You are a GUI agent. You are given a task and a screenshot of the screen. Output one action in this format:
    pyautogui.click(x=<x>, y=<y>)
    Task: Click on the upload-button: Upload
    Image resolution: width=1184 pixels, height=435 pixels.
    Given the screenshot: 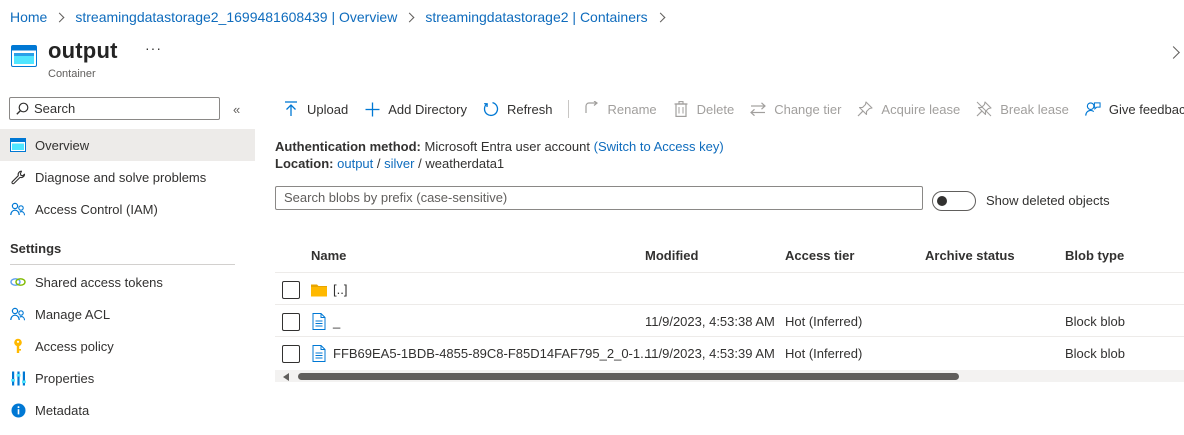 What is the action you would take?
    pyautogui.click(x=315, y=109)
    